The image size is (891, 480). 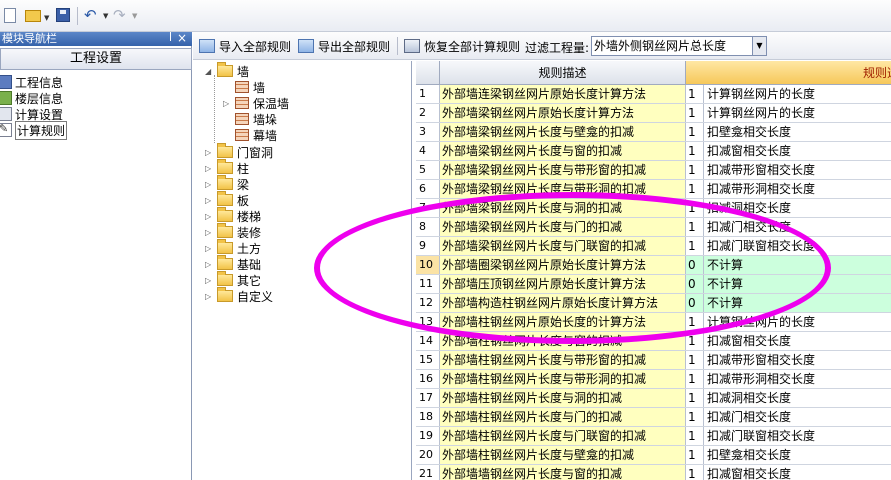 I want to click on rule-description-cell: 外部墙连梁钢丝网片原始长度计算方法, so click(x=563, y=94).